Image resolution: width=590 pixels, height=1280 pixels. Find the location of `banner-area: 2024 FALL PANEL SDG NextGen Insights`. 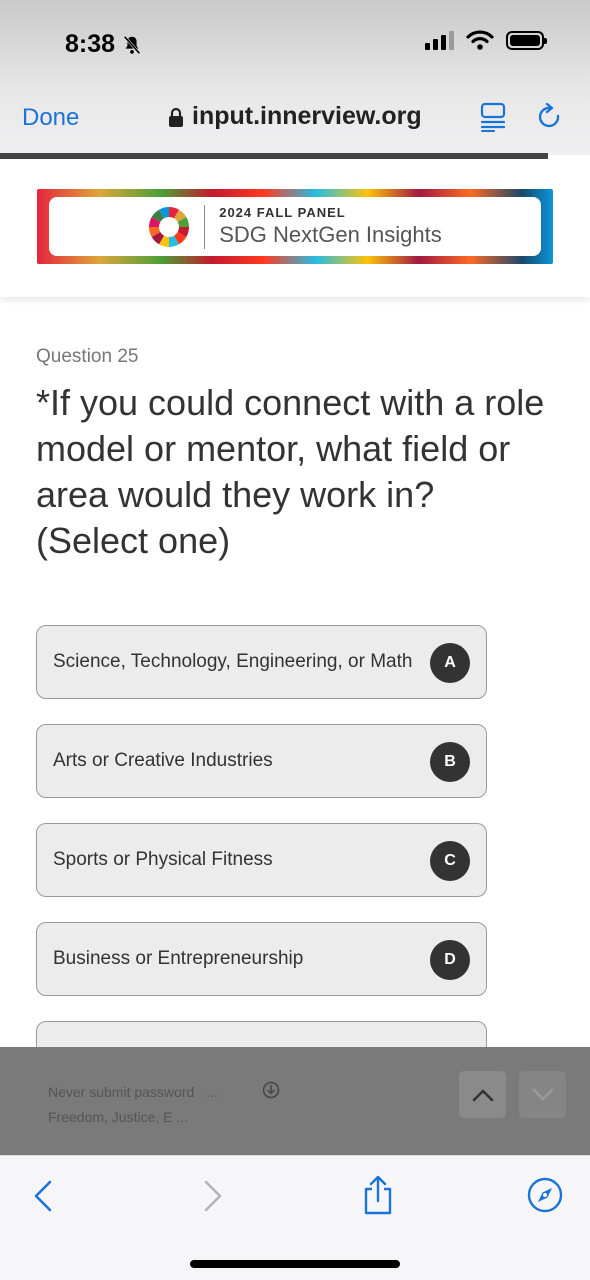

banner-area: 2024 FALL PANEL SDG NextGen Insights is located at coordinates (295, 228).